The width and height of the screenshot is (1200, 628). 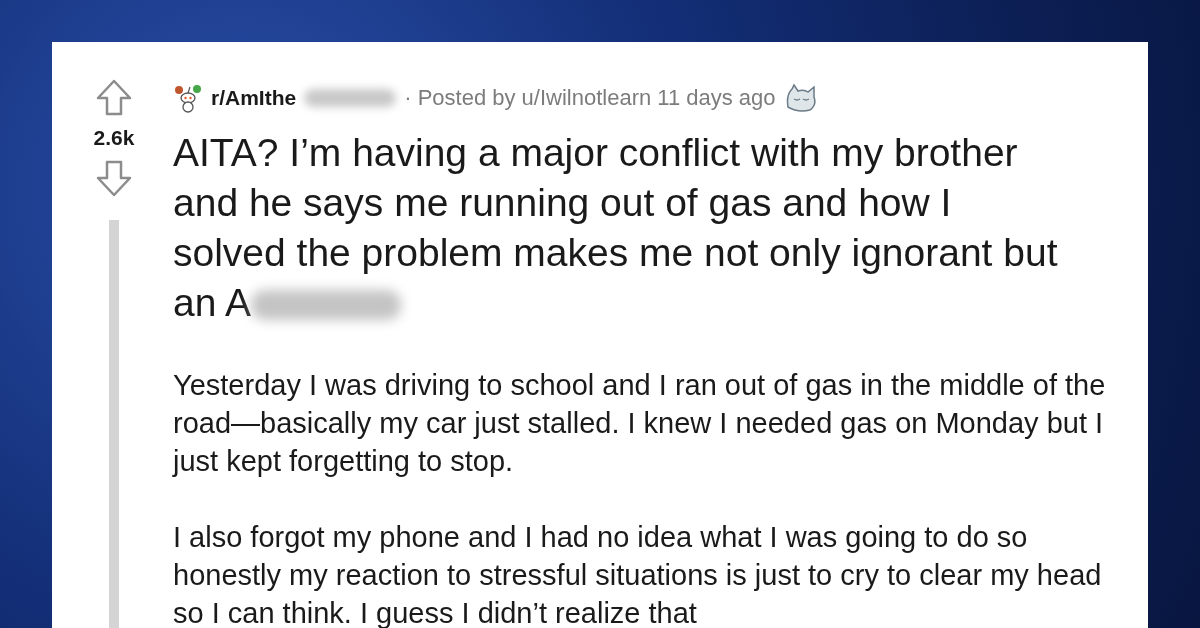 I want to click on post-paragraph: Yesterday I was driving to school and I ran out of gas in the middle of the road—basically my car just stalled. I knew I needed gas on Monday but I just kept forgetting to stop., so click(x=640, y=423).